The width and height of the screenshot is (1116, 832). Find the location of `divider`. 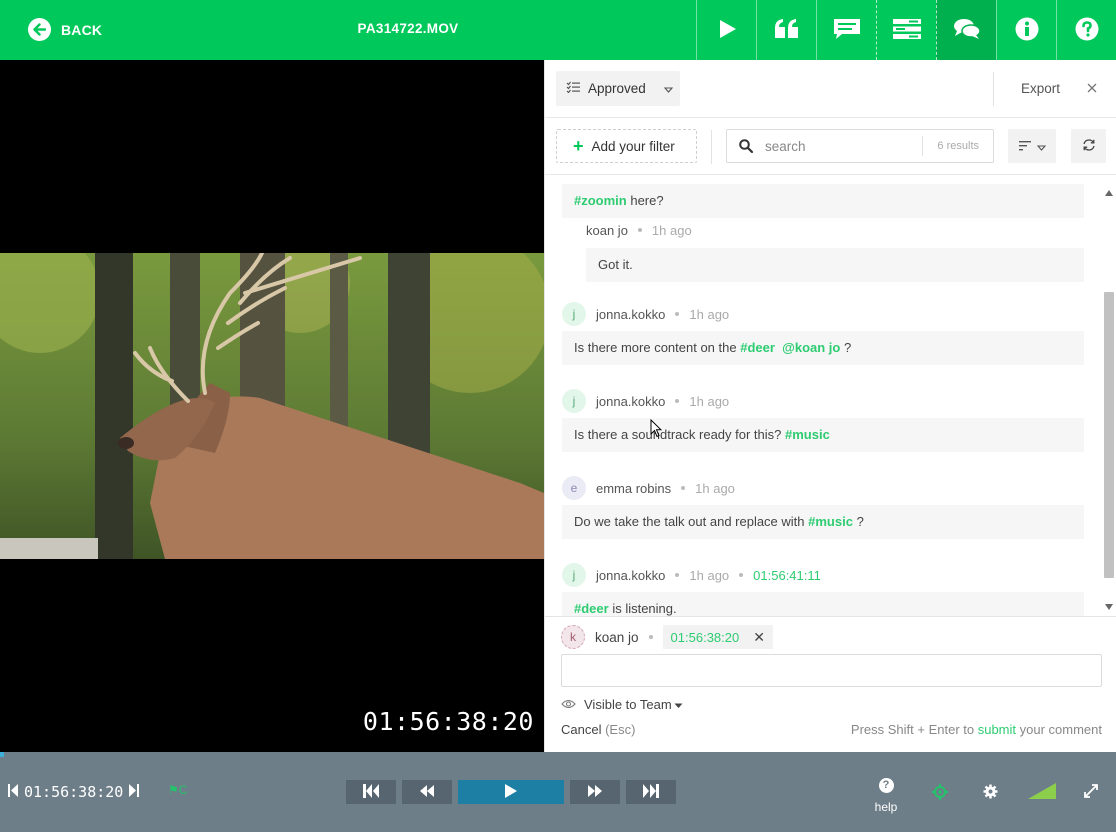

divider is located at coordinates (711, 147).